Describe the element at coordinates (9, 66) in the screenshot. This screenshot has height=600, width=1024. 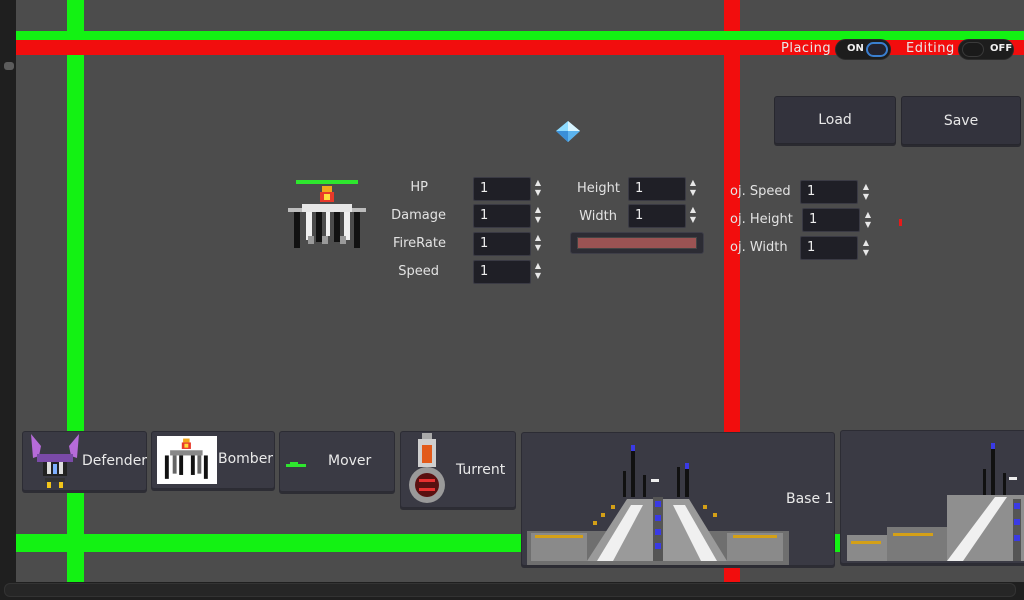
I see `vertical-scrollbar-thumb` at that location.